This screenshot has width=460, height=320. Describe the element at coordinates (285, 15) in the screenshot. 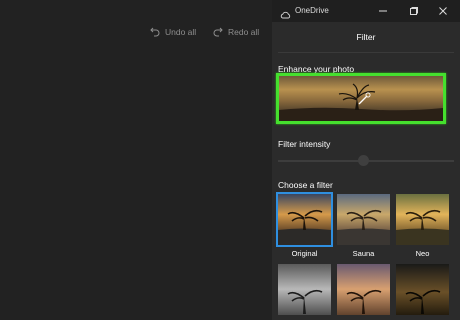

I see `onedrive-icon` at that location.